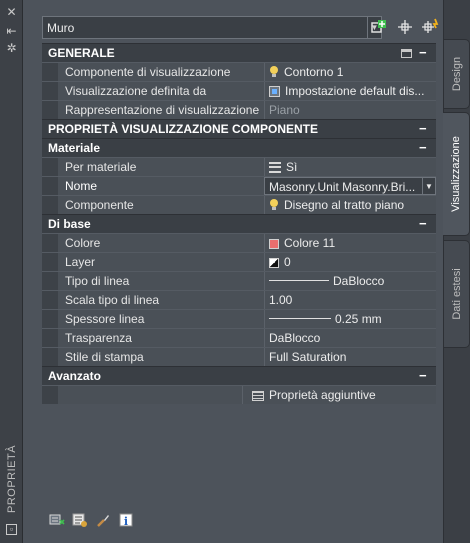  Describe the element at coordinates (74, 376) in the screenshot. I see `section-title: Avanzato` at that location.